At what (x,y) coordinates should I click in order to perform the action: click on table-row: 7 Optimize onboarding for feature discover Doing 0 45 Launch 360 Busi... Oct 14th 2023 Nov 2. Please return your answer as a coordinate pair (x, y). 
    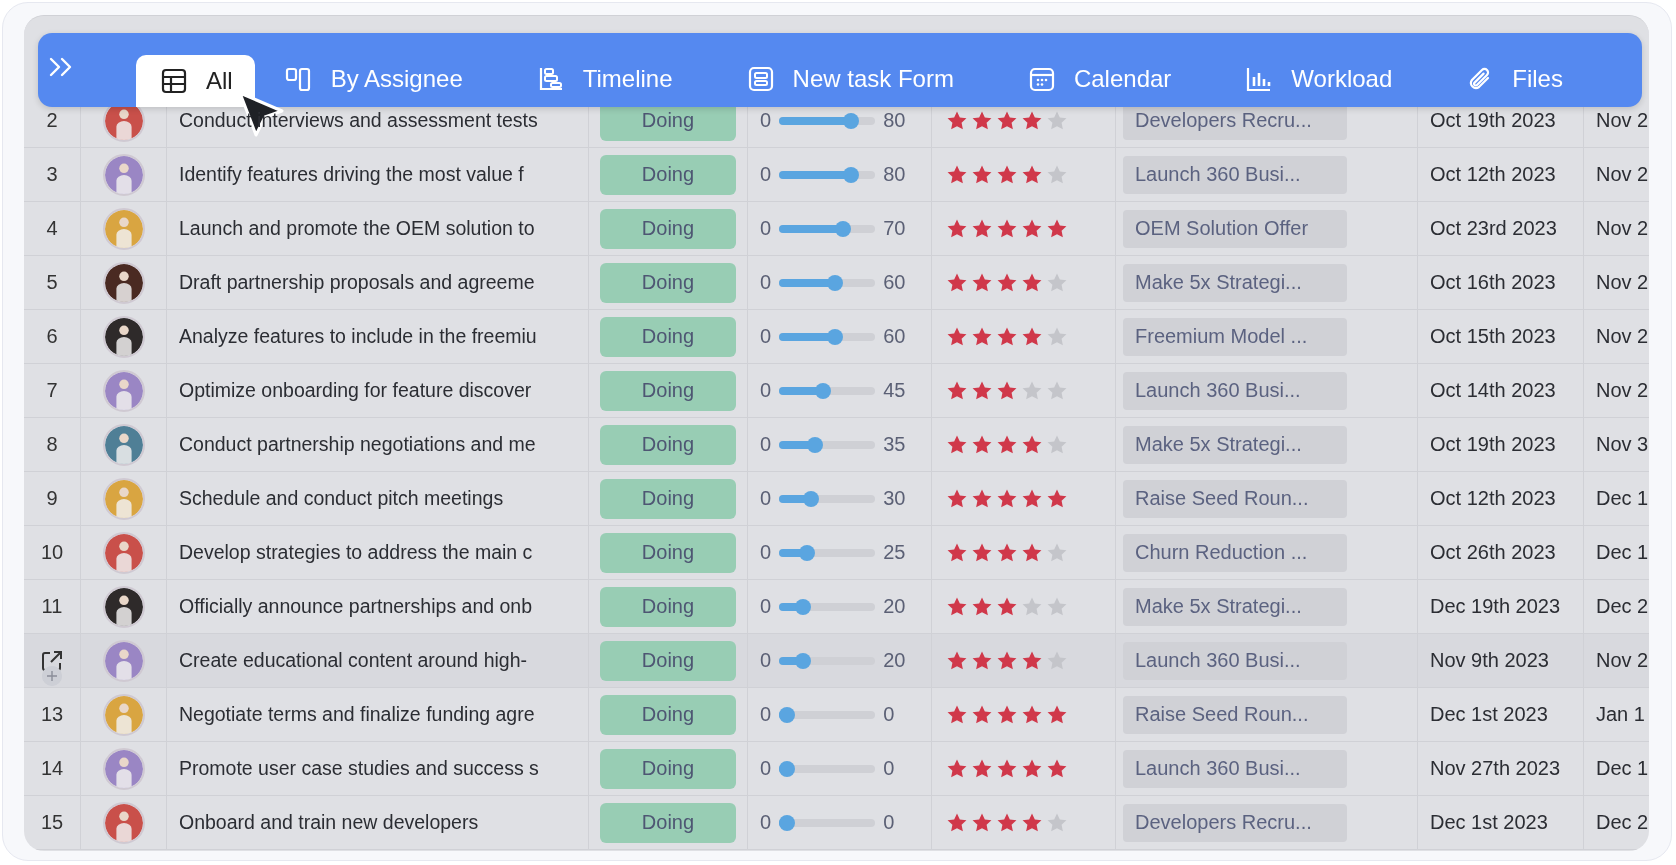
    Looking at the image, I should click on (836, 391).